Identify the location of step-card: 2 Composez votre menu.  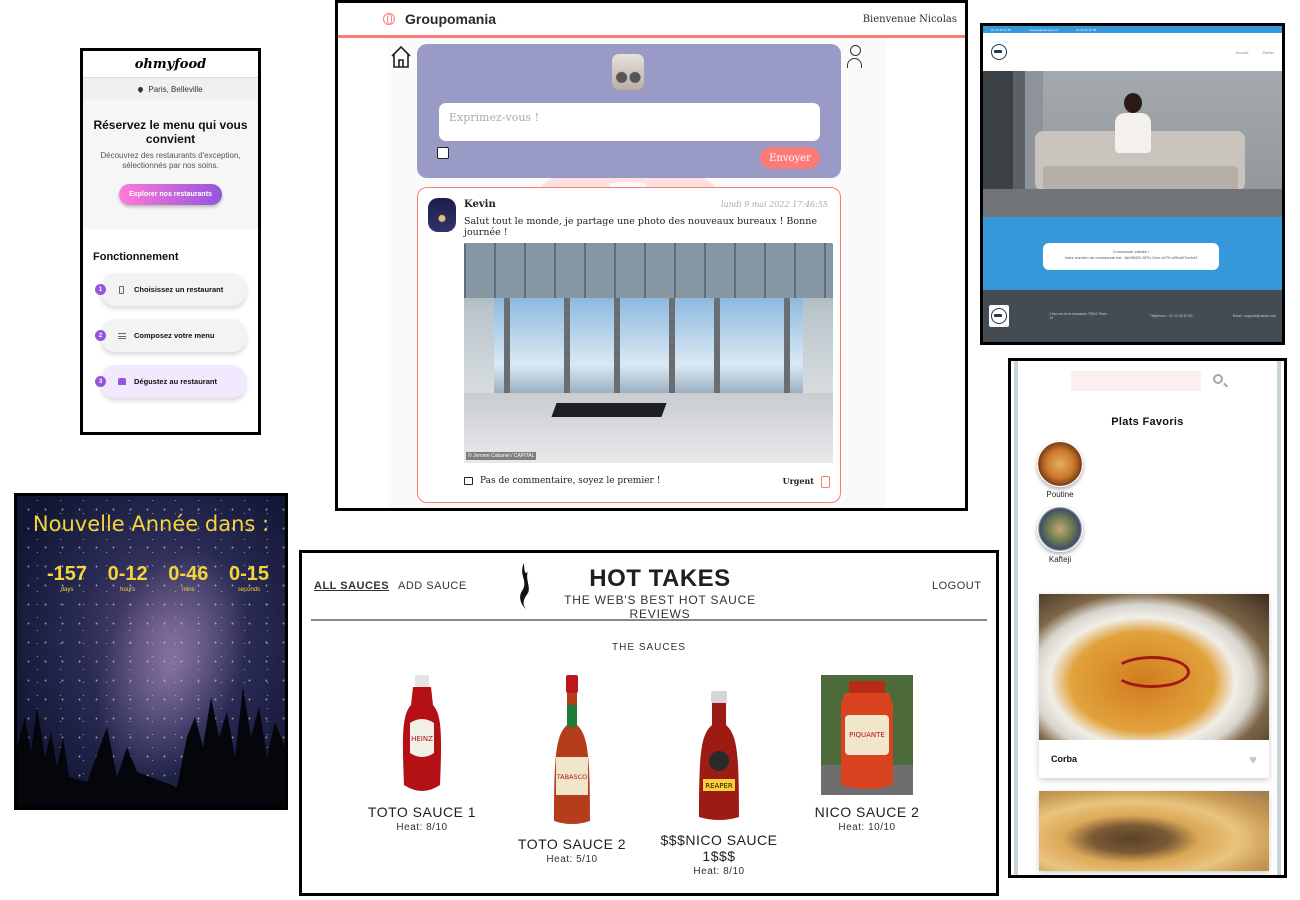
(170, 335).